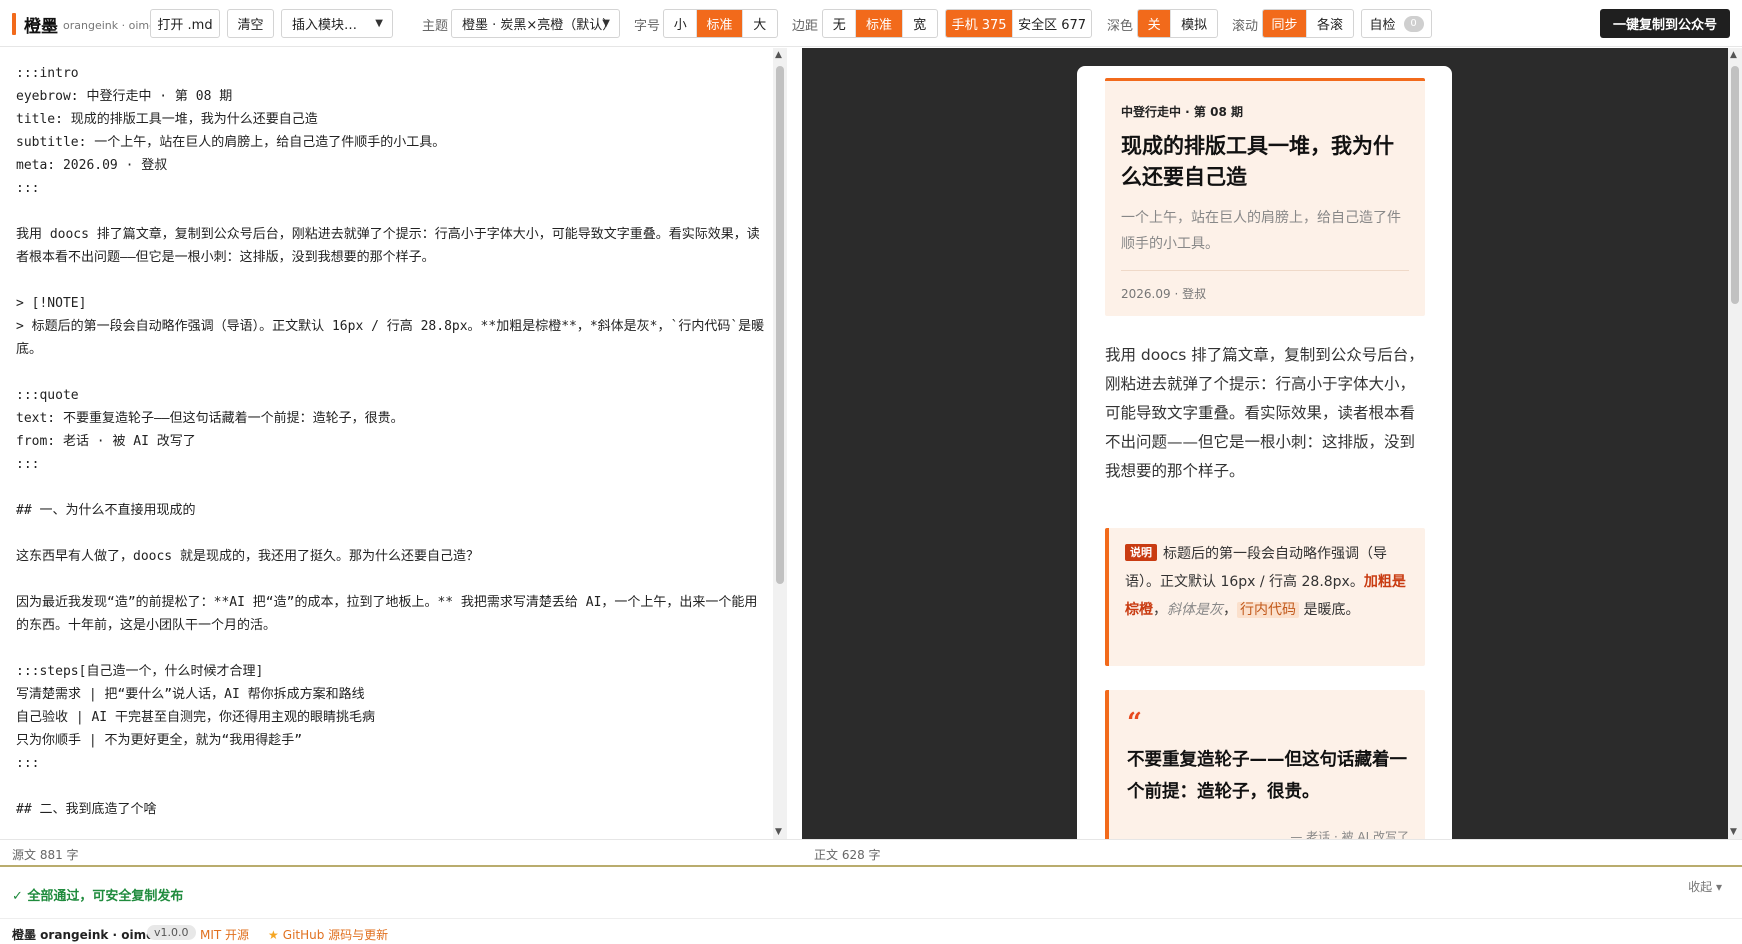  Describe the element at coordinates (920, 23) in the screenshot. I see `margin-wide: 宽` at that location.